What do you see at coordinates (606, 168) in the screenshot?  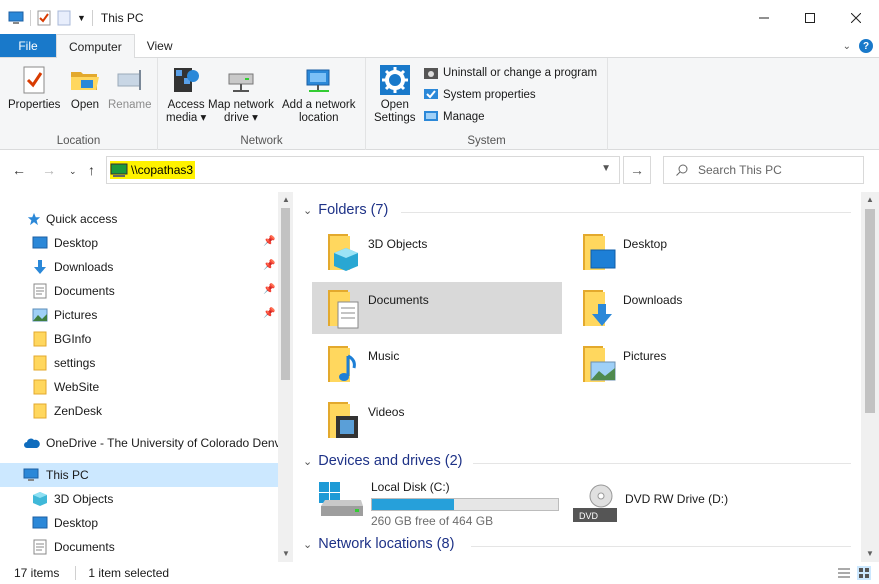 I see `address-history-chevron-icon: ▼` at bounding box center [606, 168].